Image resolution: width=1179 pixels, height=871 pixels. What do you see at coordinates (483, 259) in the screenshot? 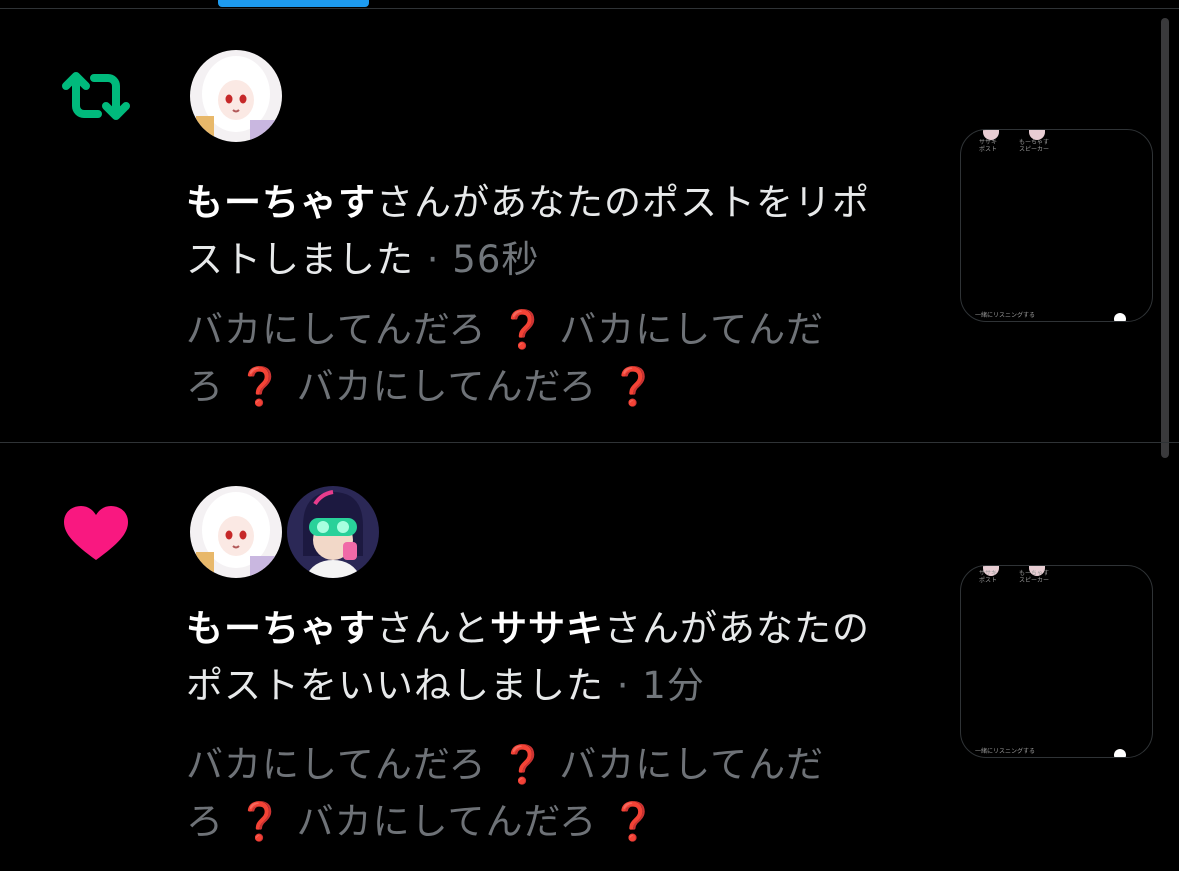
I see `timestamp: · 56秒` at bounding box center [483, 259].